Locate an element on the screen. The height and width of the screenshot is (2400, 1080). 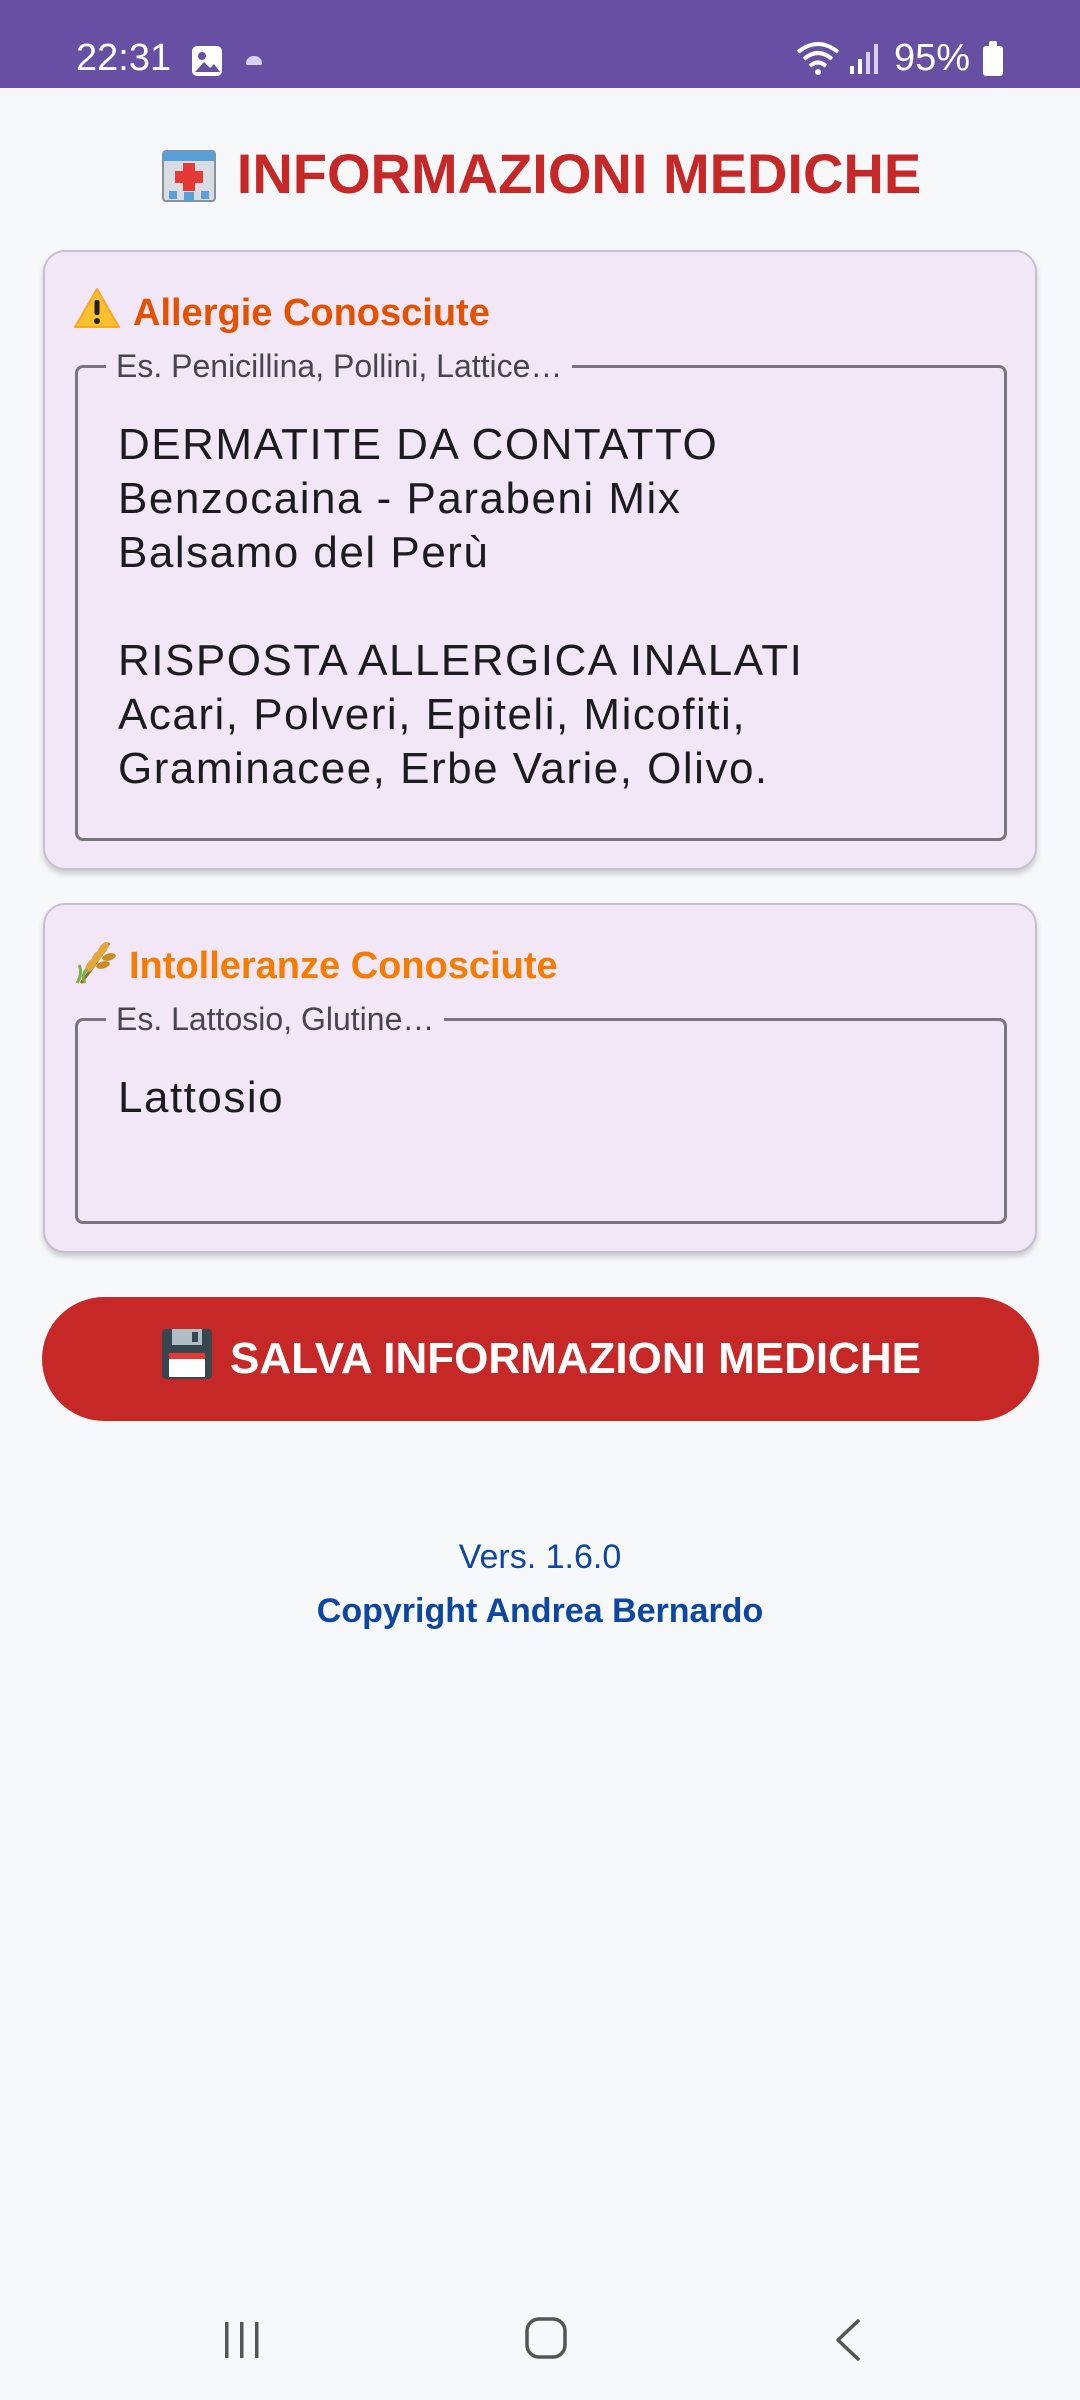
system-navigation-bar is located at coordinates (540, 2335).